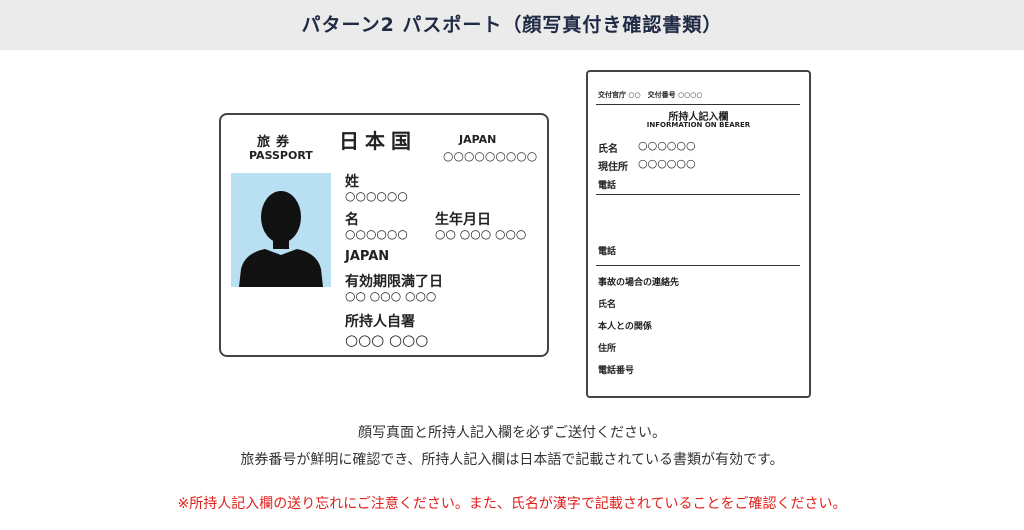 This screenshot has width=1024, height=530. What do you see at coordinates (276, 142) in the screenshot?
I see `passport-ryoken-text: 旅券` at bounding box center [276, 142].